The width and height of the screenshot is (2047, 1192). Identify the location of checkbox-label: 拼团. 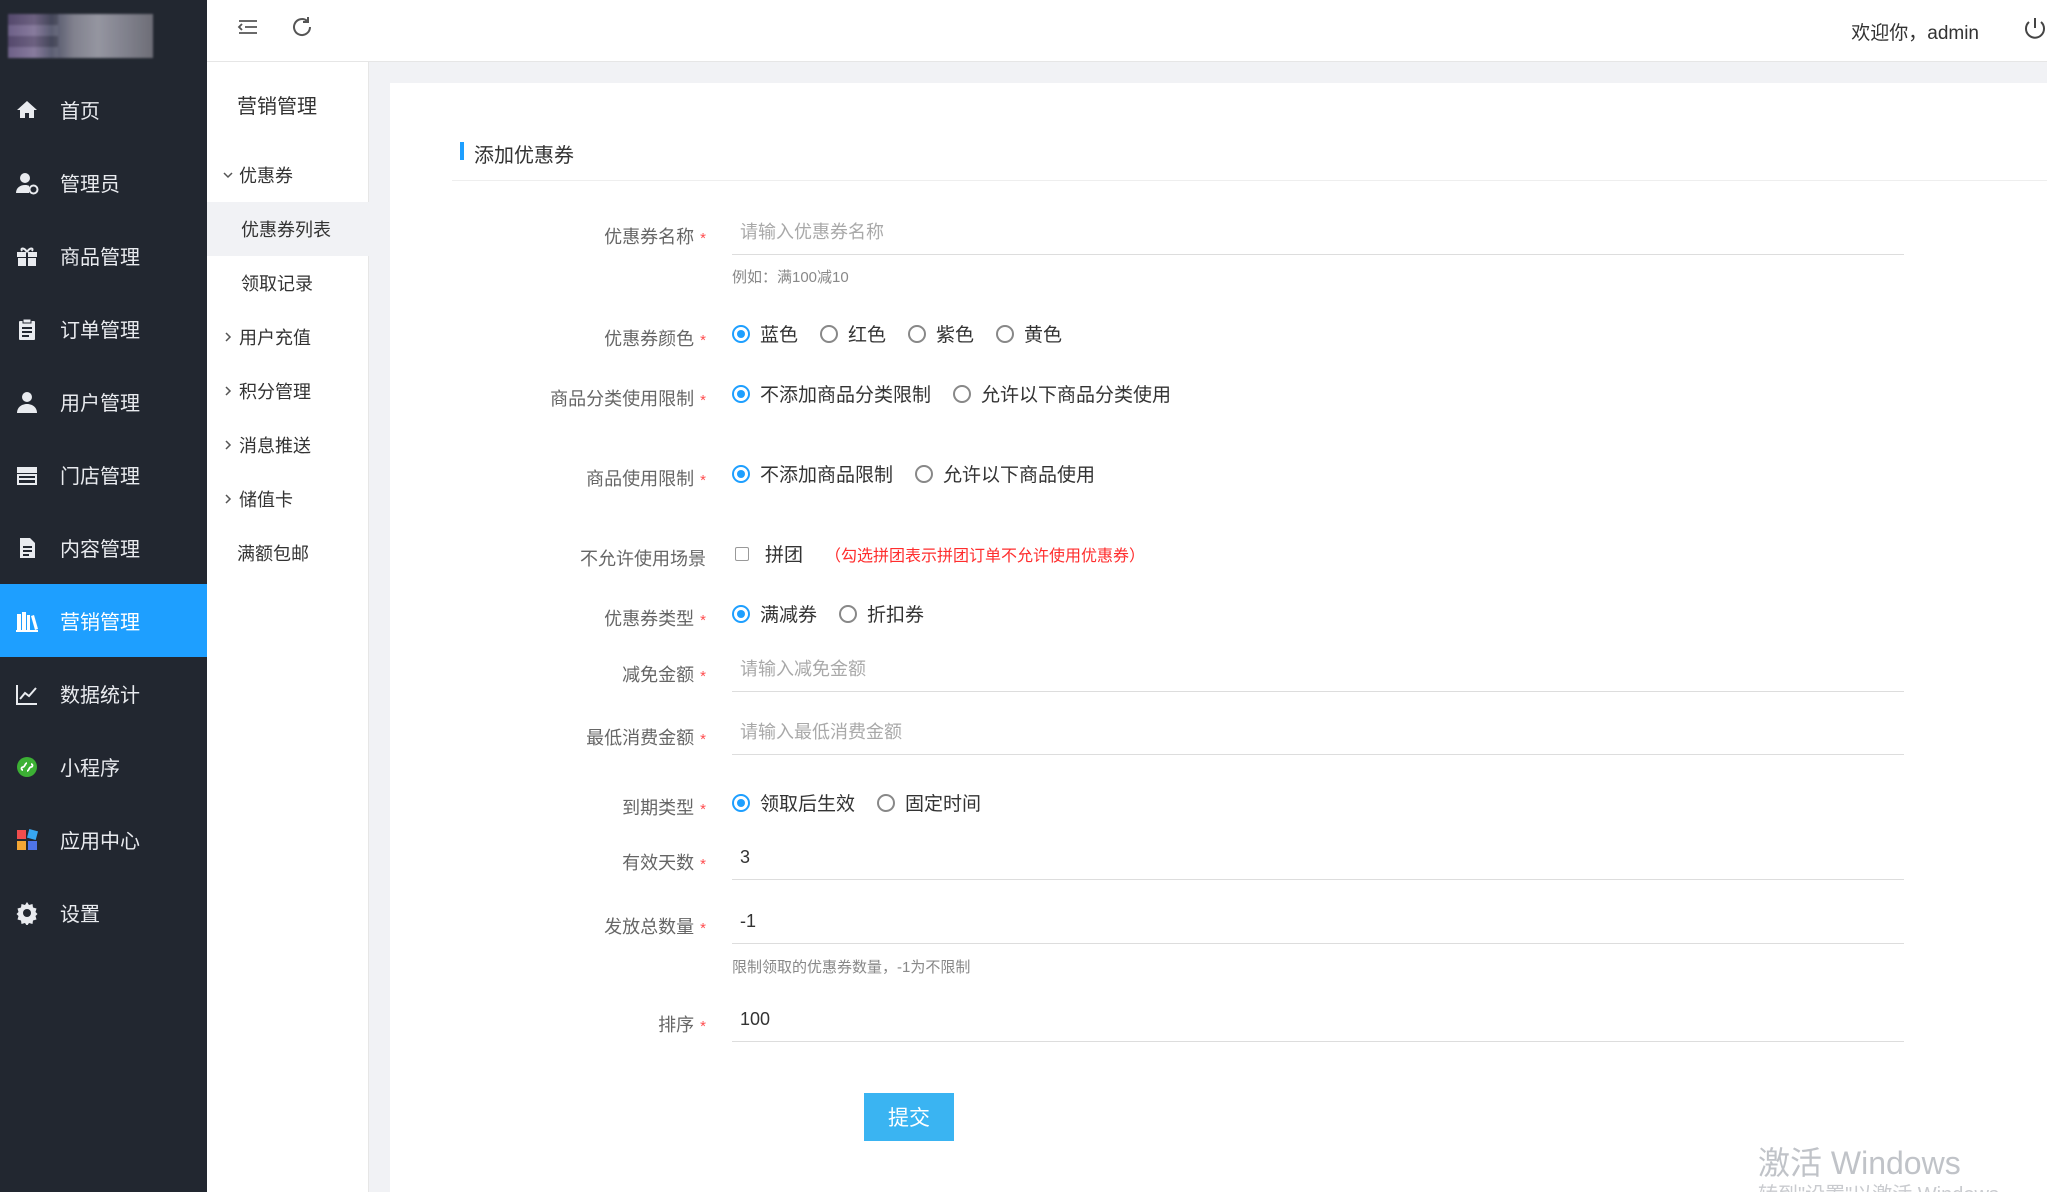
(784, 555).